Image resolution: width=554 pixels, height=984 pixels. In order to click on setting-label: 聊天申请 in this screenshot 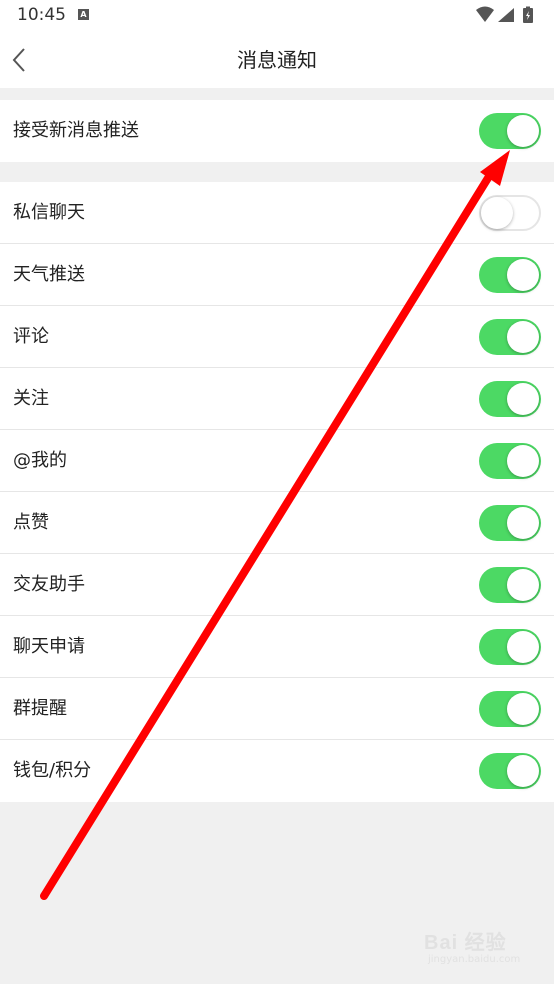, I will do `click(49, 646)`.